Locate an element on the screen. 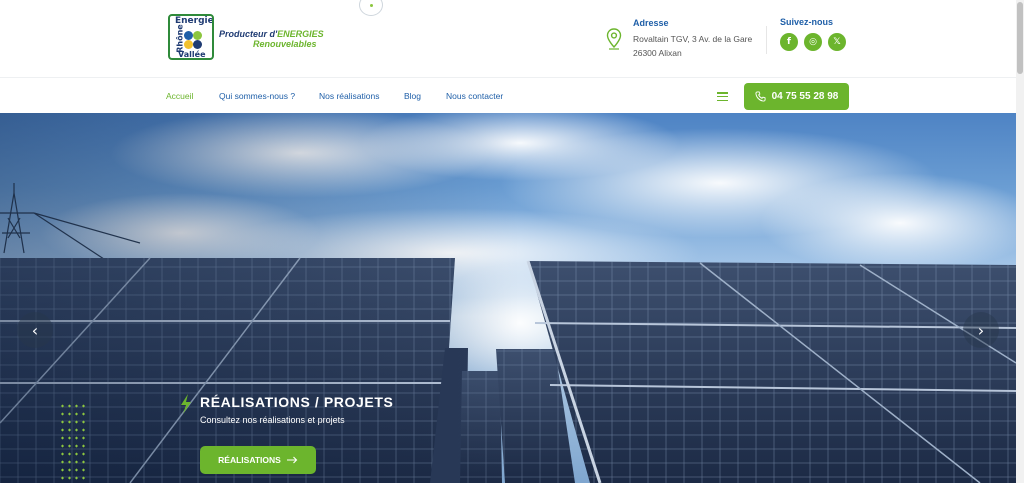  logo-word-bottom: Vallée is located at coordinates (192, 54).